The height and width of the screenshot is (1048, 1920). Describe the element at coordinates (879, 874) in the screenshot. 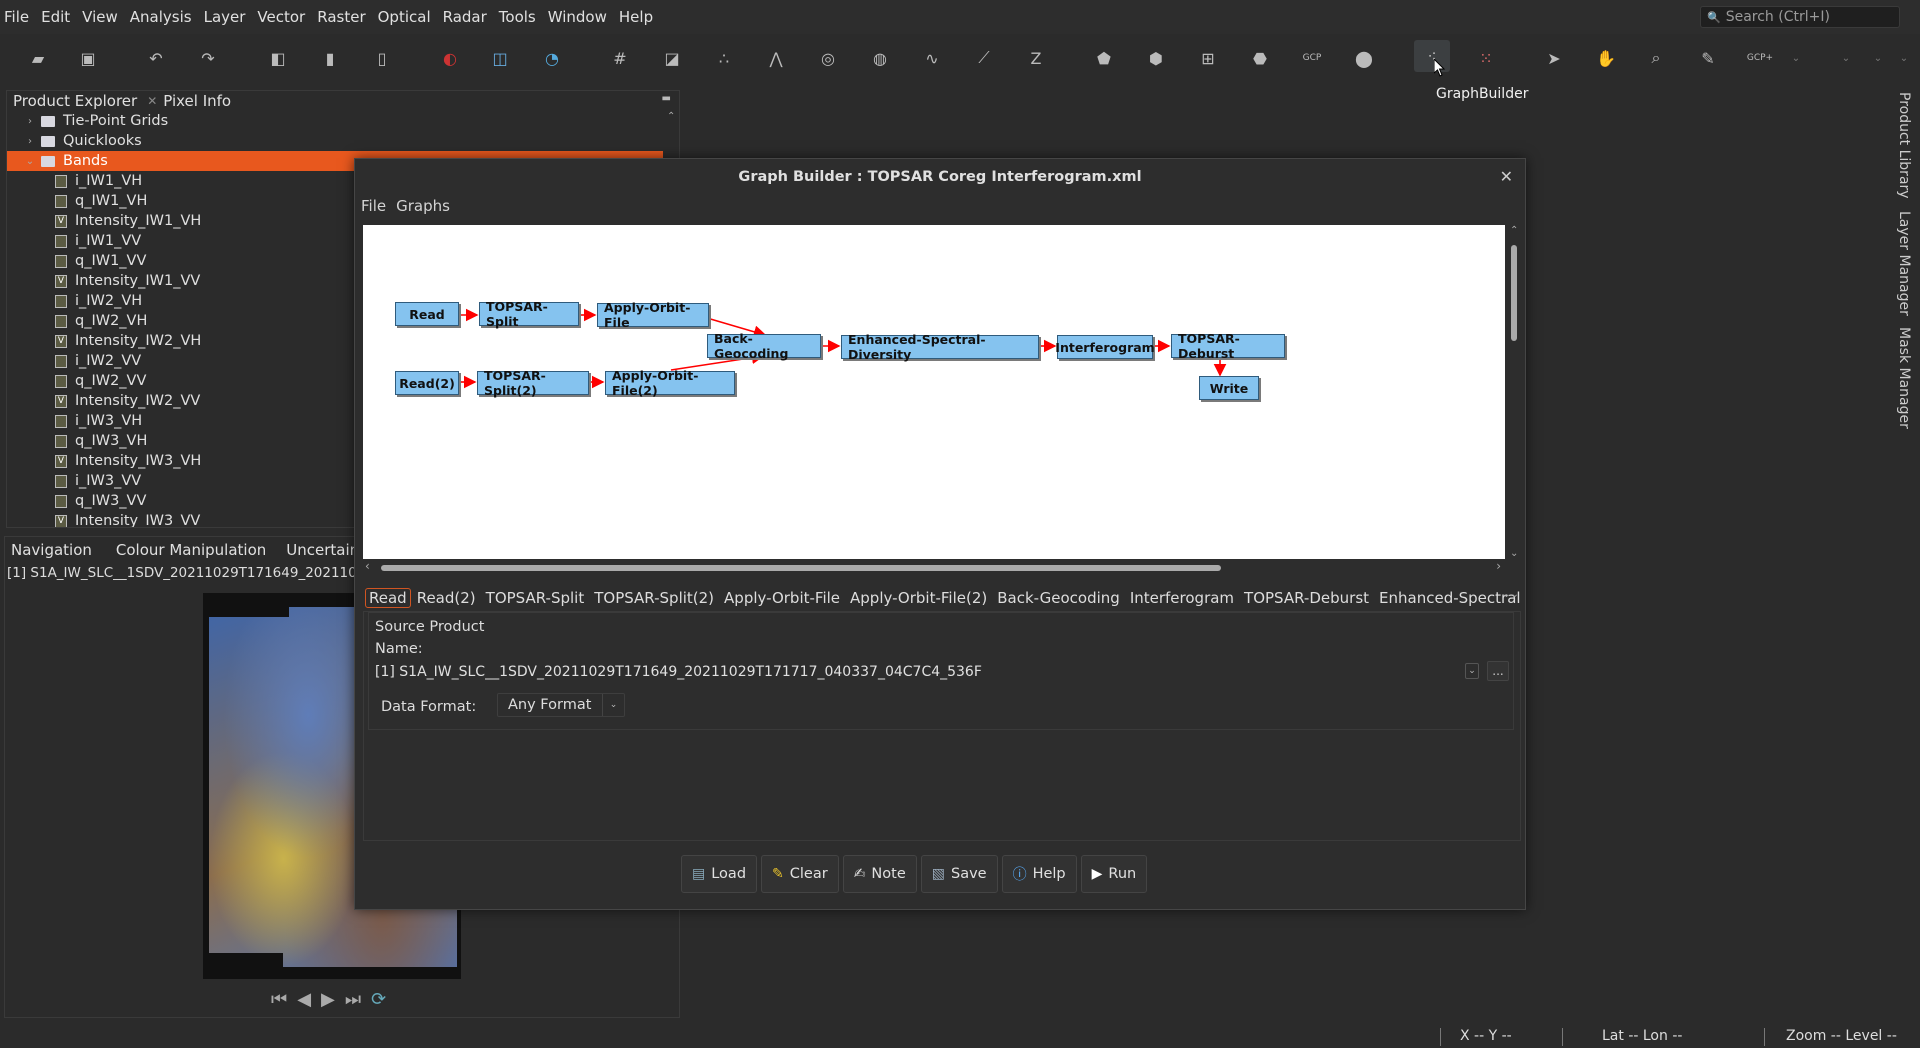

I see `note-button: ✍ Note` at that location.